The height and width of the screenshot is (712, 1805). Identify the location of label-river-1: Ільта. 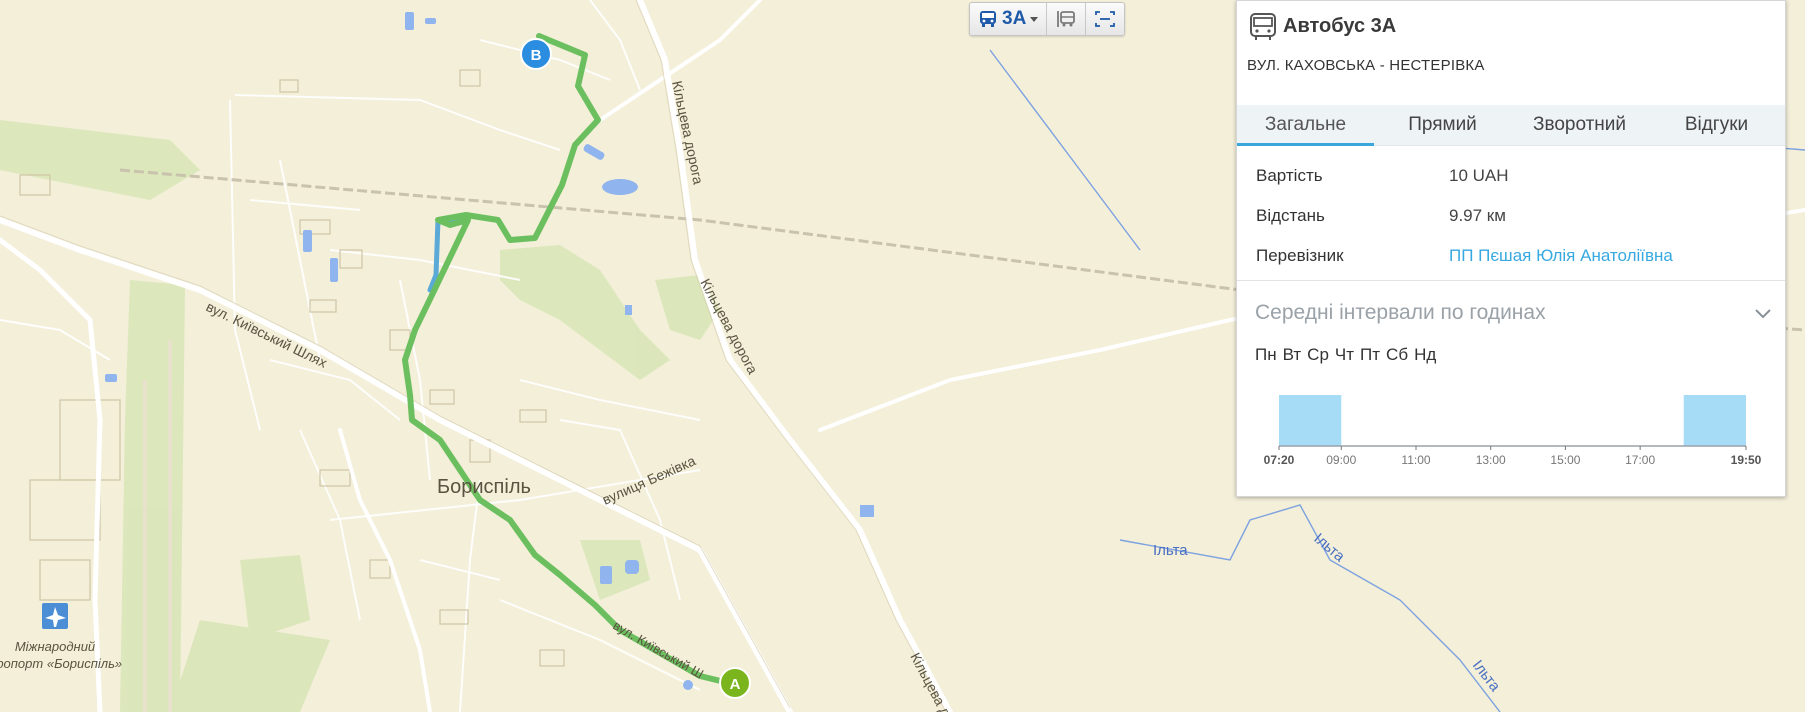
(1170, 550).